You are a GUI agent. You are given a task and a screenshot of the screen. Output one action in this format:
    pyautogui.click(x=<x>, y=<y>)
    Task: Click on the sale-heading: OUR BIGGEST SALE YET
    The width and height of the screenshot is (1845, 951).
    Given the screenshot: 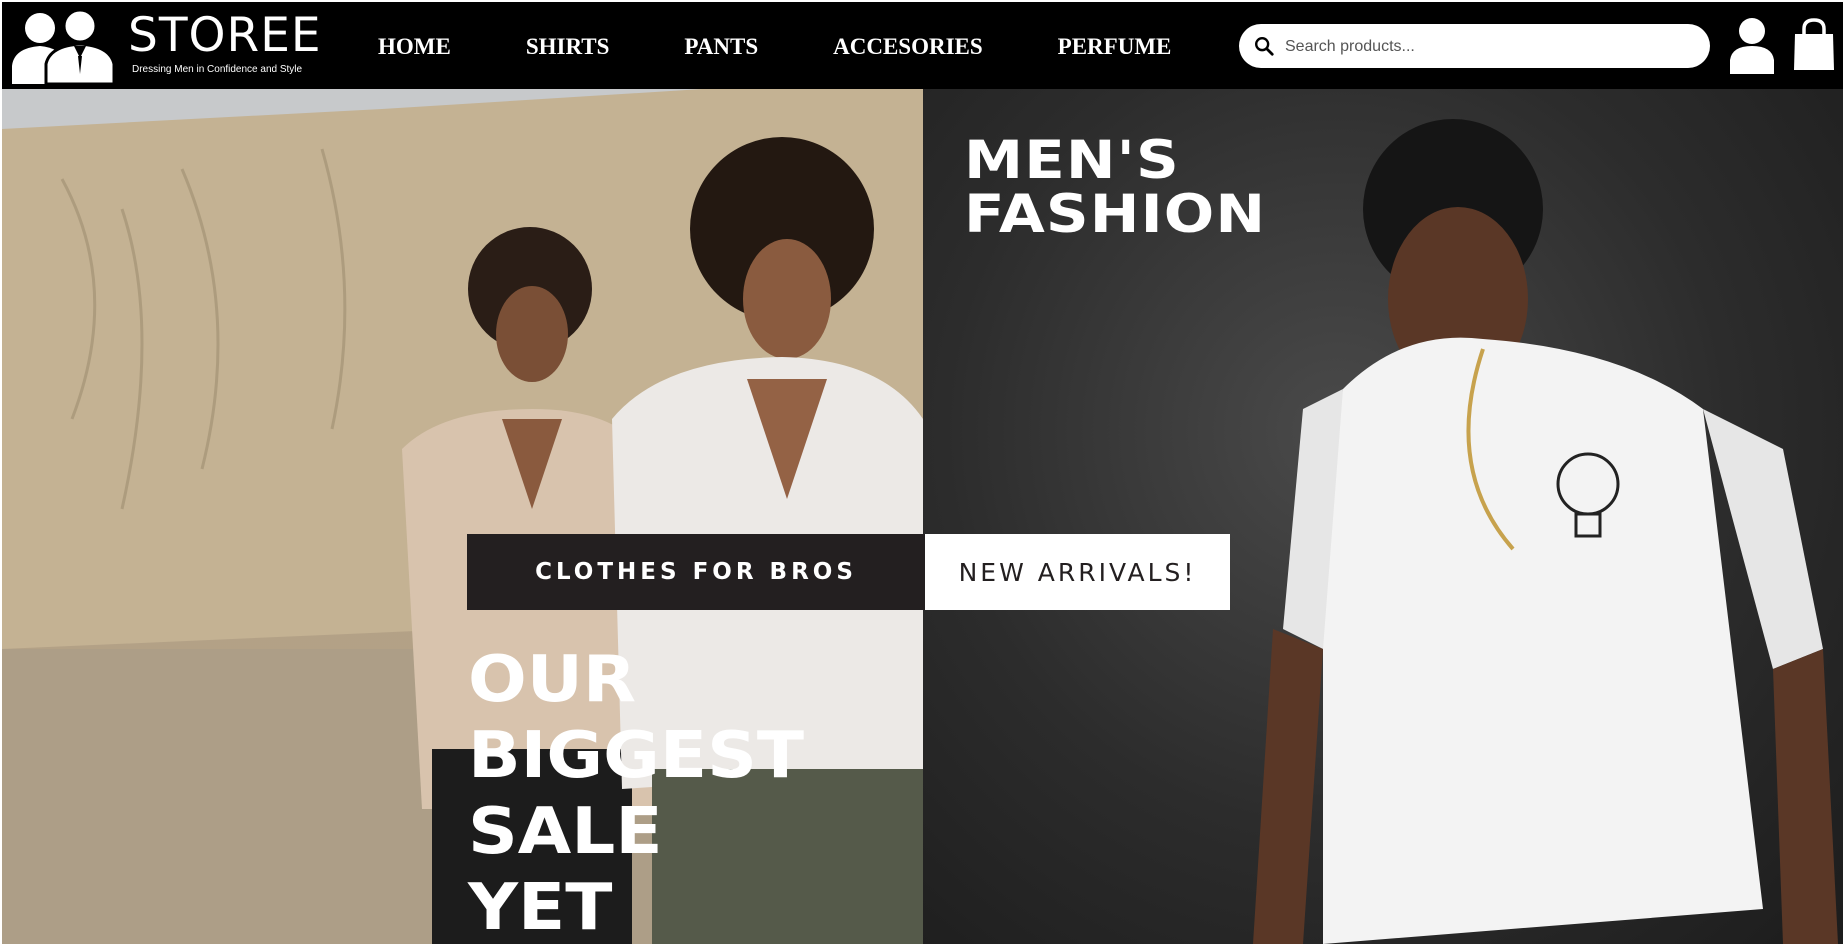 What is the action you would take?
    pyautogui.click(x=636, y=793)
    